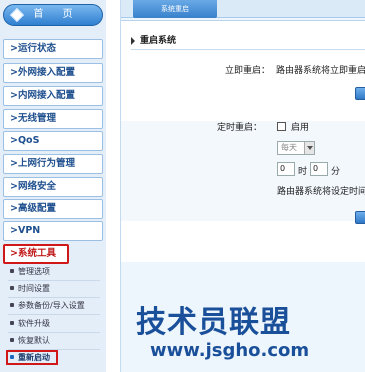 Image resolution: width=365 pixels, height=372 pixels. What do you see at coordinates (248, 71) in the screenshot?
I see `reboot-now-label: 立即重启：` at bounding box center [248, 71].